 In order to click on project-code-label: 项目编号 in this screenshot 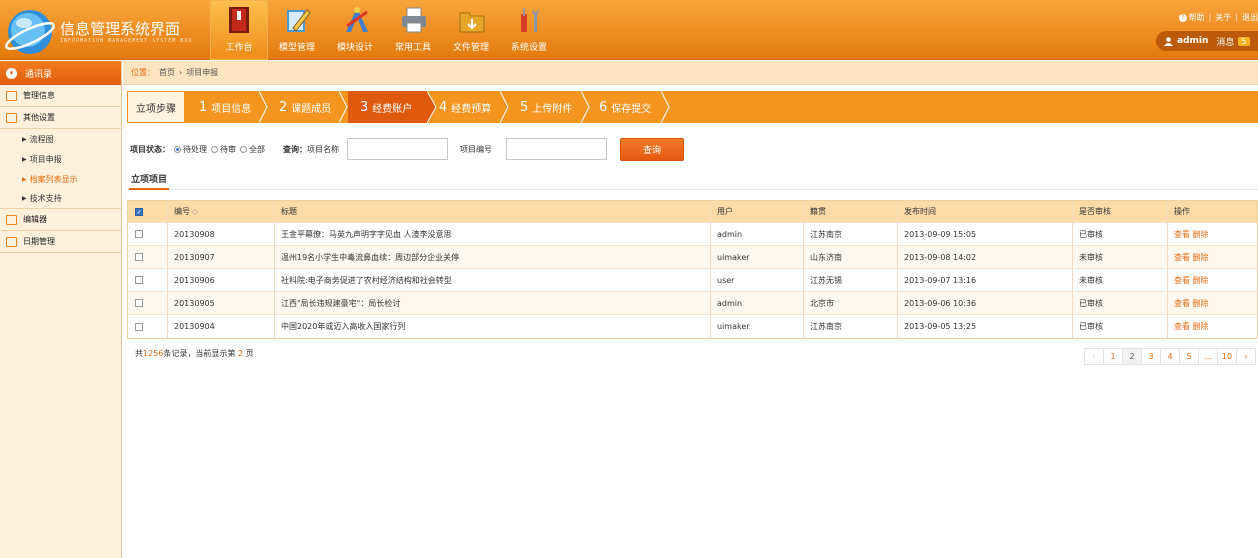, I will do `click(476, 149)`.